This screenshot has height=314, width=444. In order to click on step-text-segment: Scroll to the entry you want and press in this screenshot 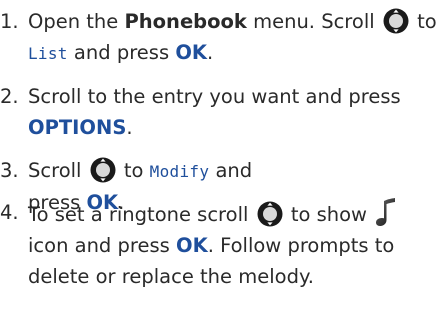, I will do `click(214, 96)`.